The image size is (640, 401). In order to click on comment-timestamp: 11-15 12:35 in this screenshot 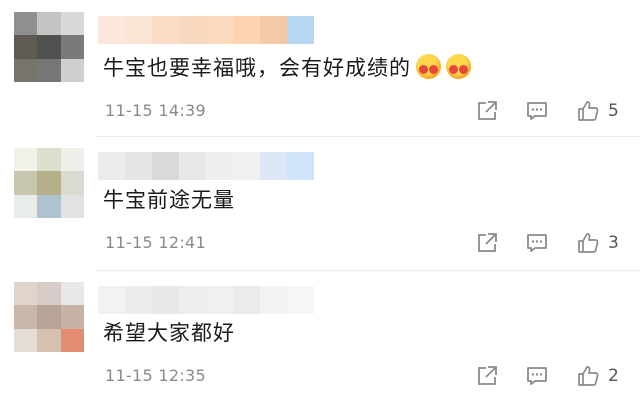, I will do `click(155, 375)`.